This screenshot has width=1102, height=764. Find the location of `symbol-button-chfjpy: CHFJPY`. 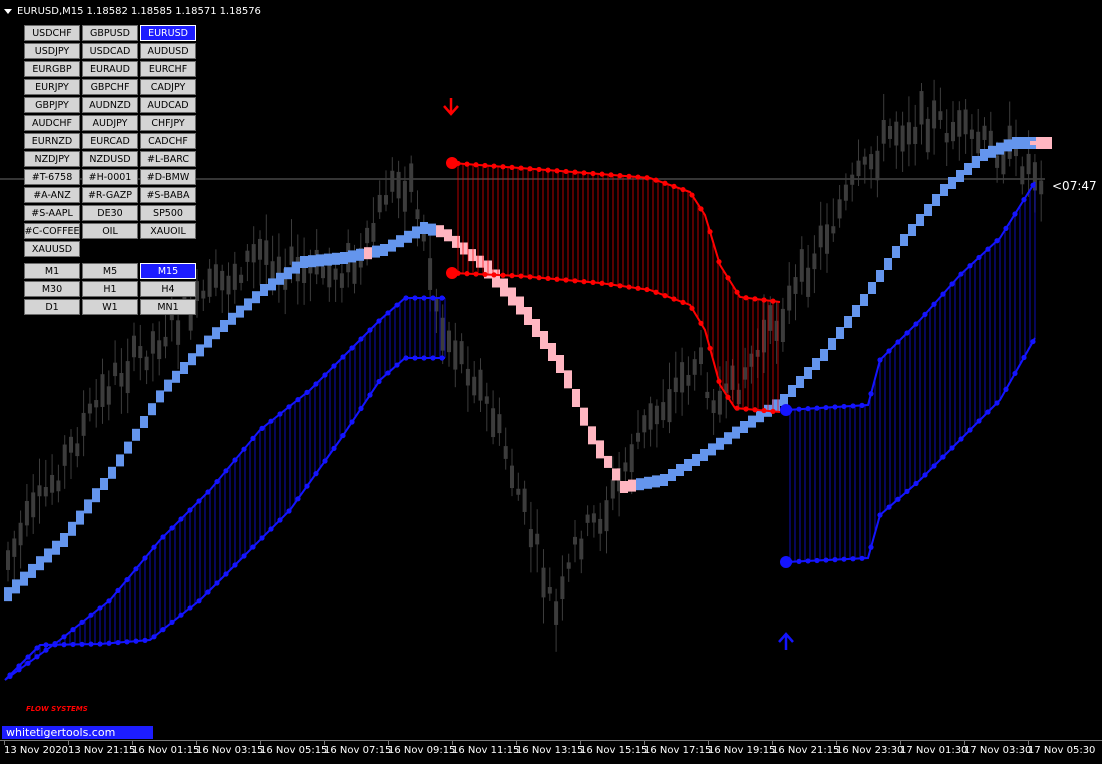

symbol-button-chfjpy: CHFJPY is located at coordinates (168, 123).